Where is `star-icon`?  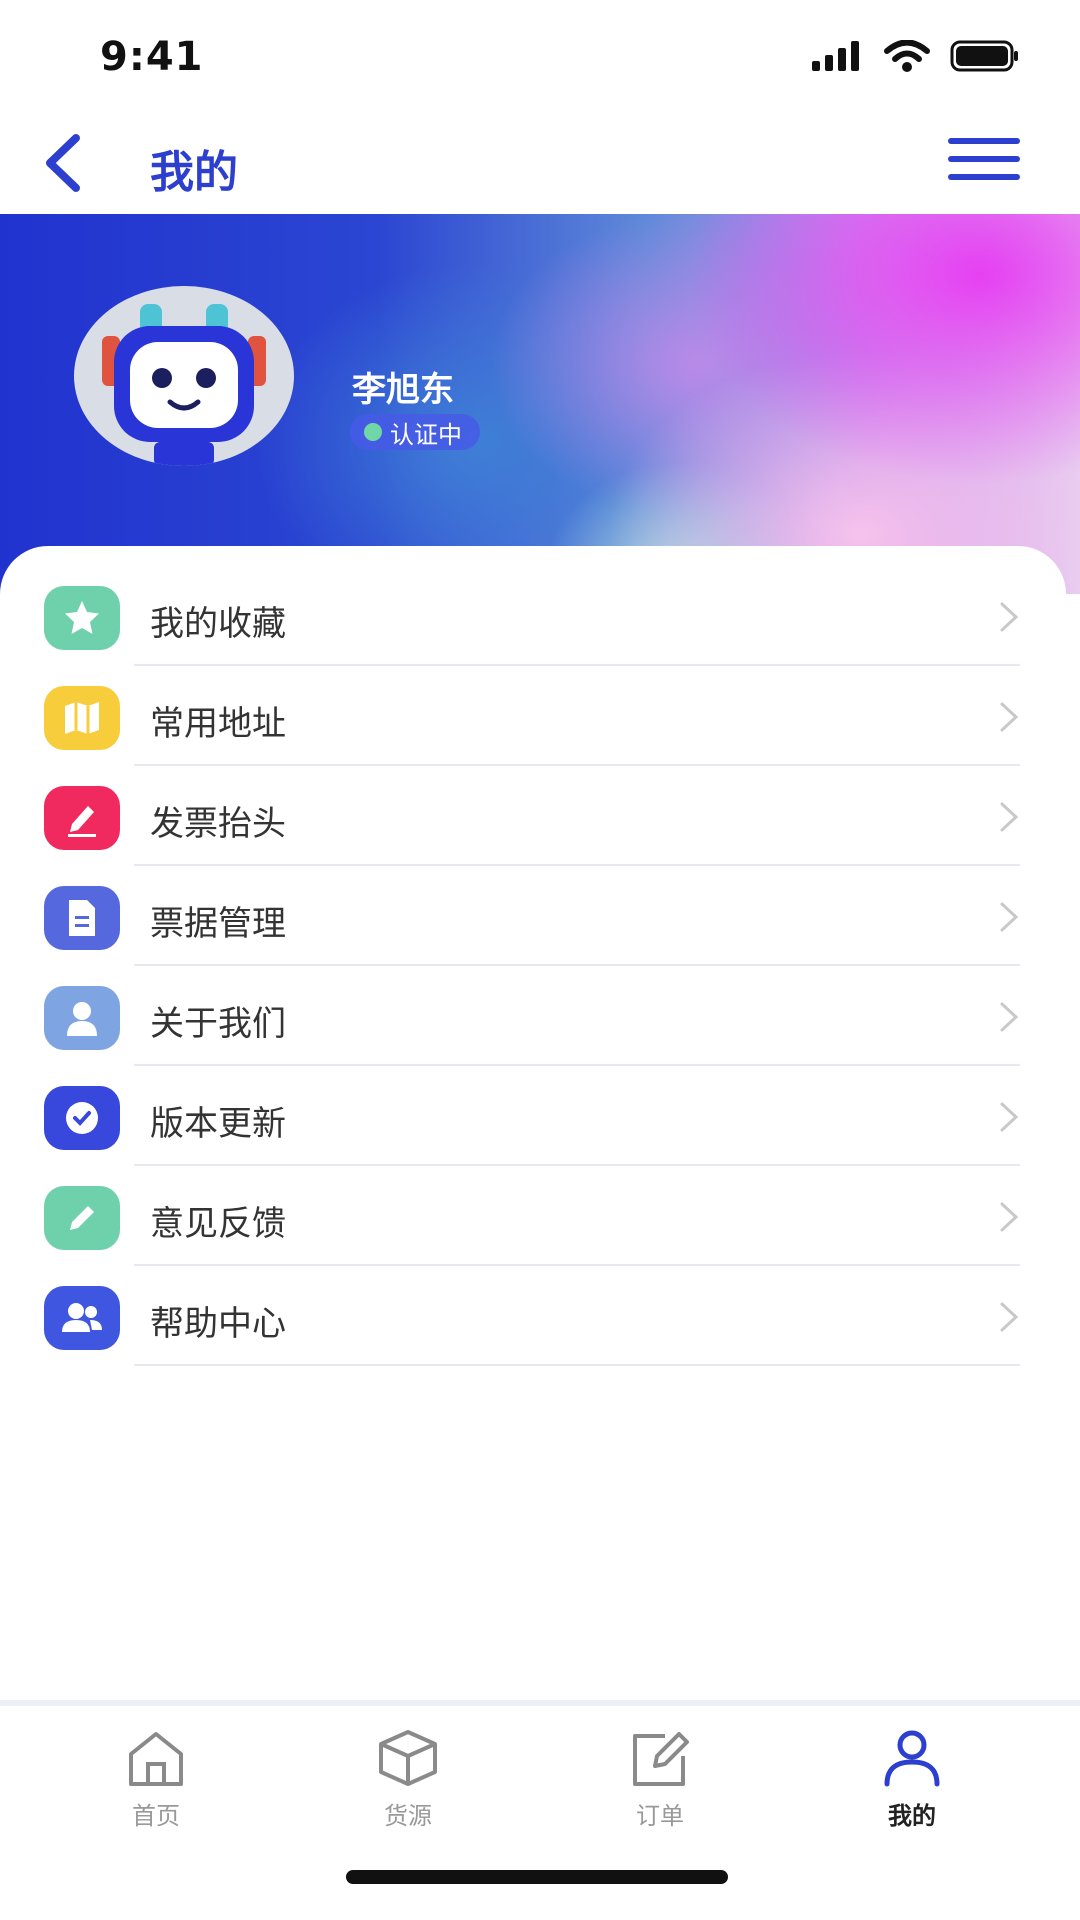
star-icon is located at coordinates (82, 618).